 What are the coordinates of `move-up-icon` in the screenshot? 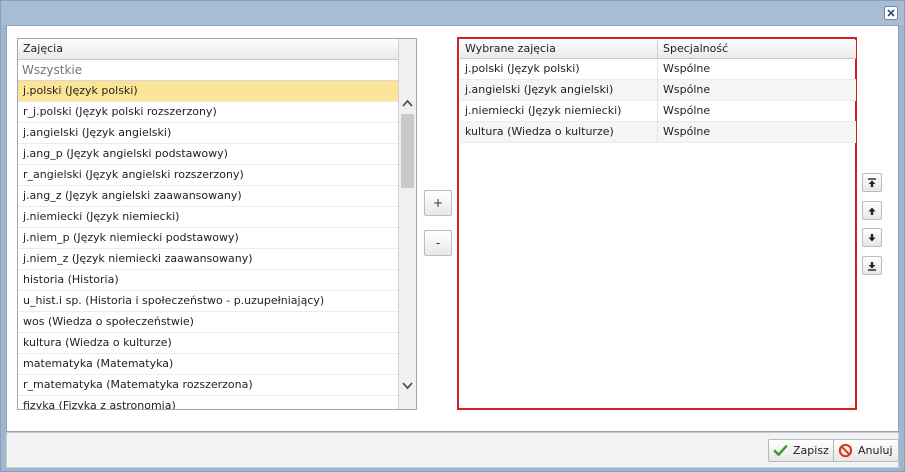 It's located at (872, 211).